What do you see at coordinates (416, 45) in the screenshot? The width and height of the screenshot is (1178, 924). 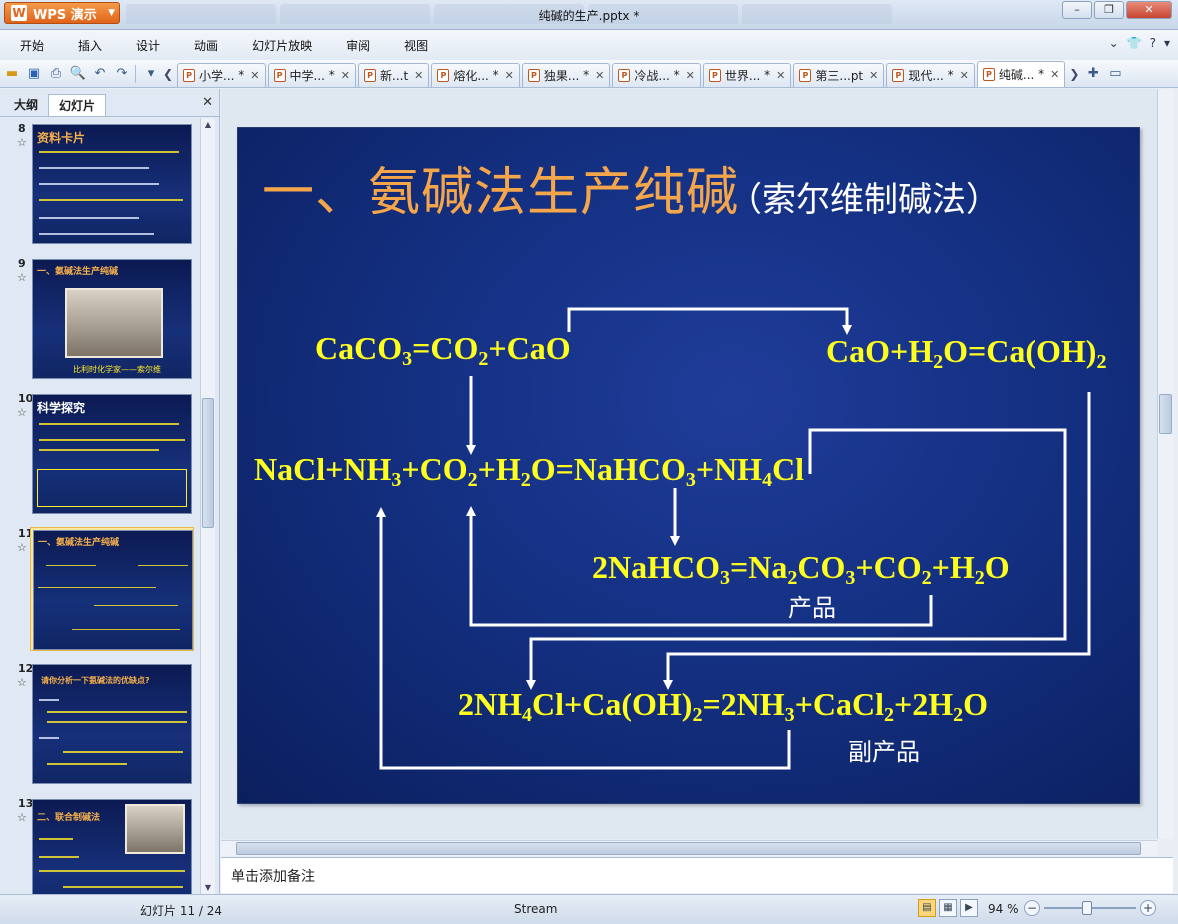 I see `menu-view: 视图` at bounding box center [416, 45].